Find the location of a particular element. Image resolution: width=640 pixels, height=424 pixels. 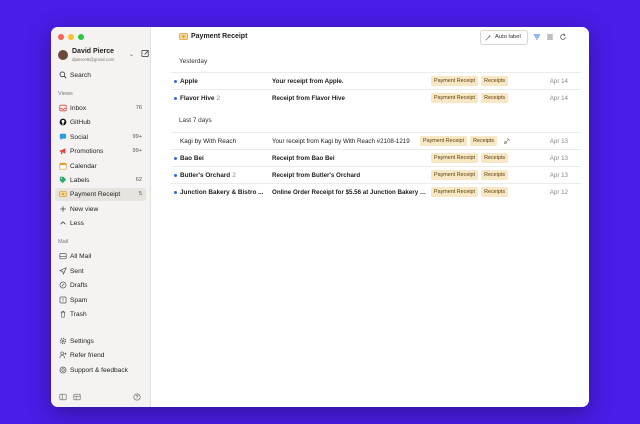

auto-label-button: Auto label is located at coordinates (504, 37).